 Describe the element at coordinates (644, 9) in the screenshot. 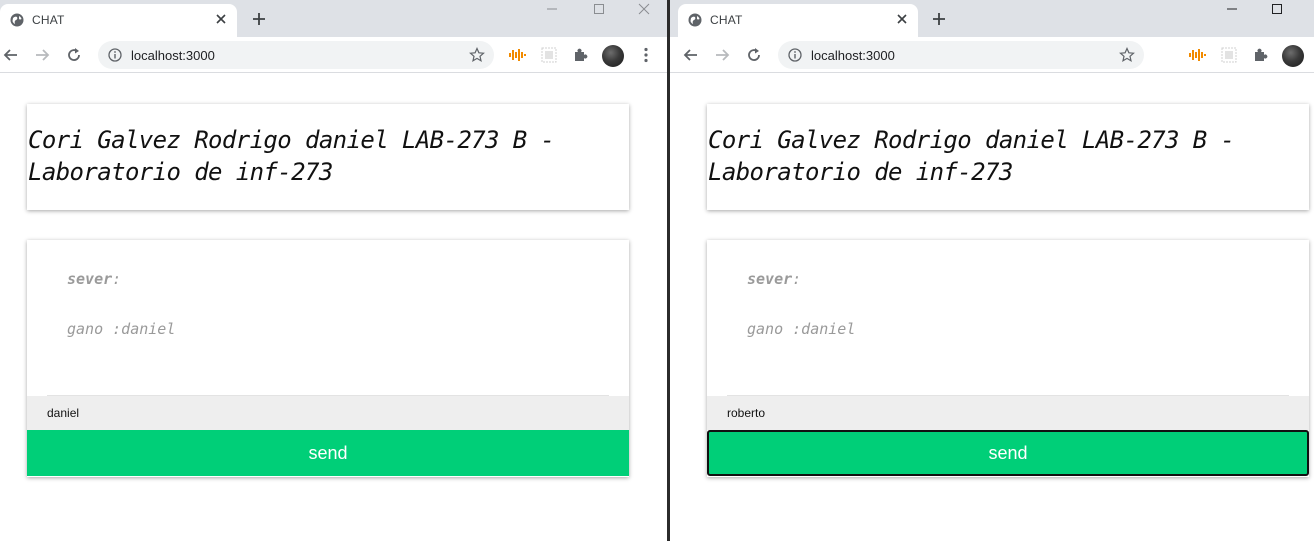

I see `close-window-icon` at that location.